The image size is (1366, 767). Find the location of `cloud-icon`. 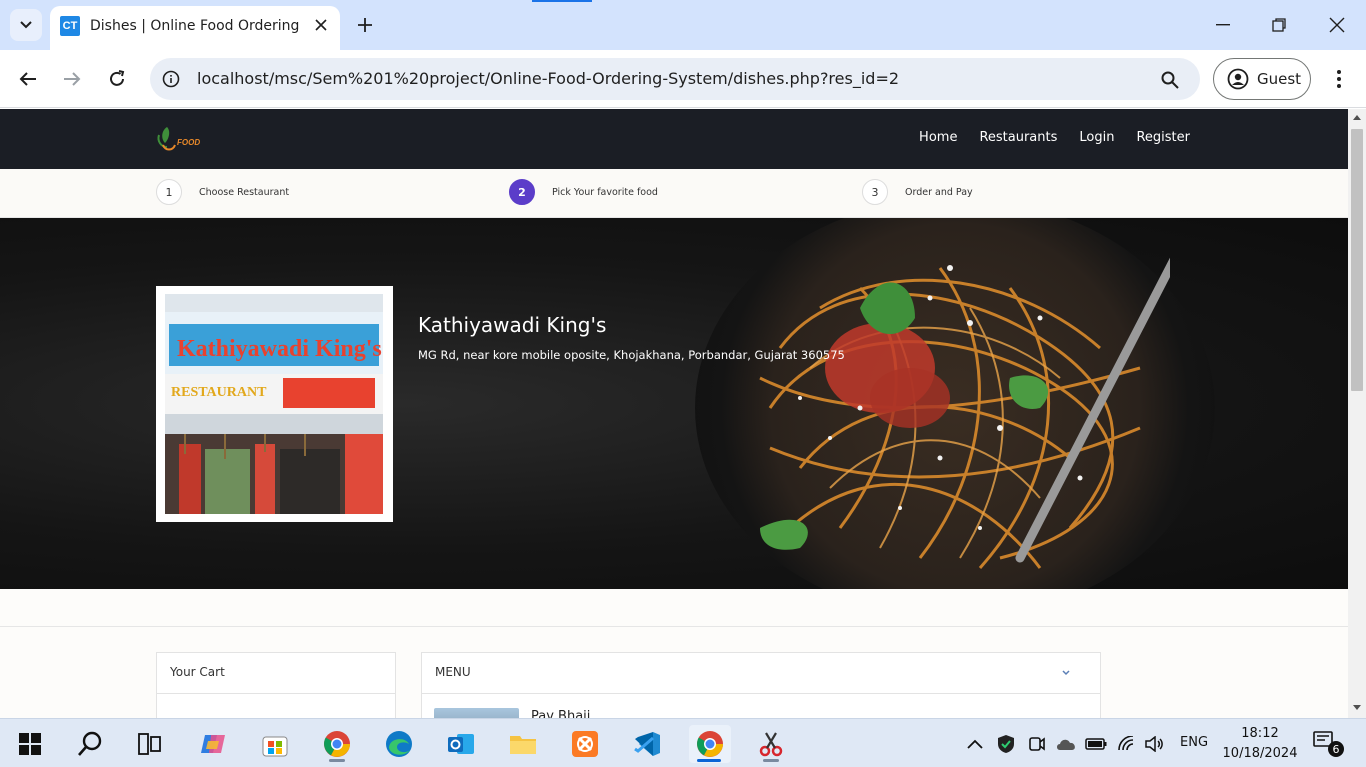

cloud-icon is located at coordinates (1066, 744).